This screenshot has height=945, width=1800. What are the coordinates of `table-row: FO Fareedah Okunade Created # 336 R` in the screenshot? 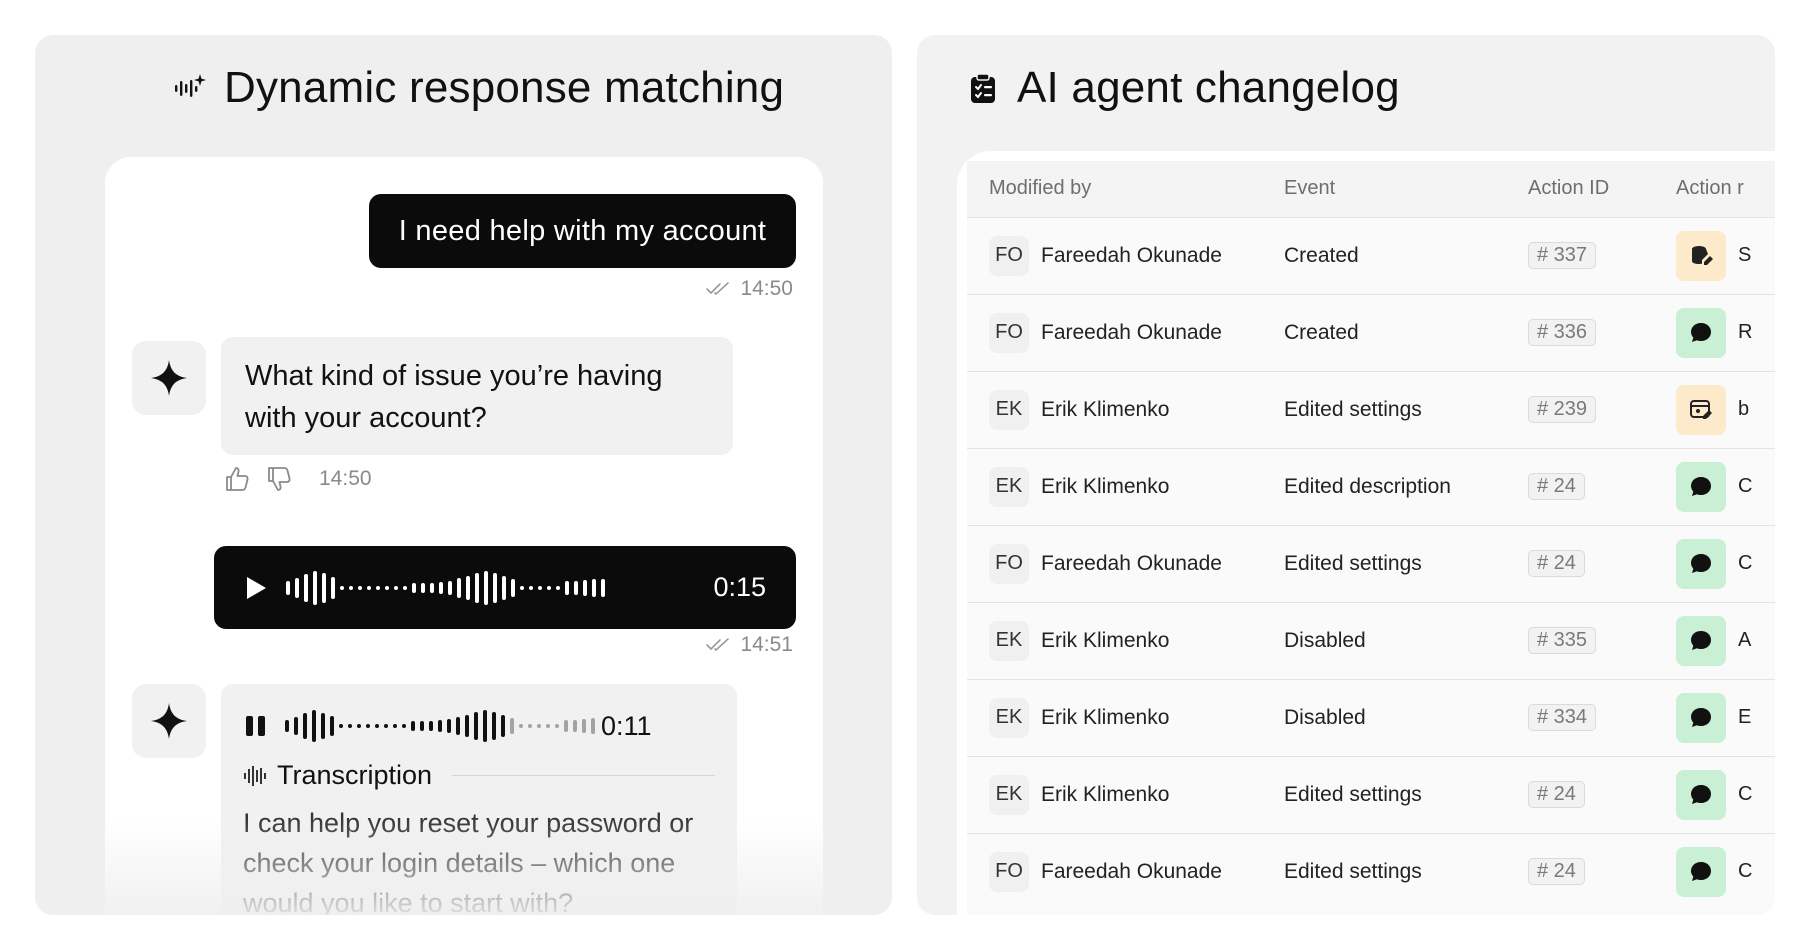 It's located at (1371, 332).